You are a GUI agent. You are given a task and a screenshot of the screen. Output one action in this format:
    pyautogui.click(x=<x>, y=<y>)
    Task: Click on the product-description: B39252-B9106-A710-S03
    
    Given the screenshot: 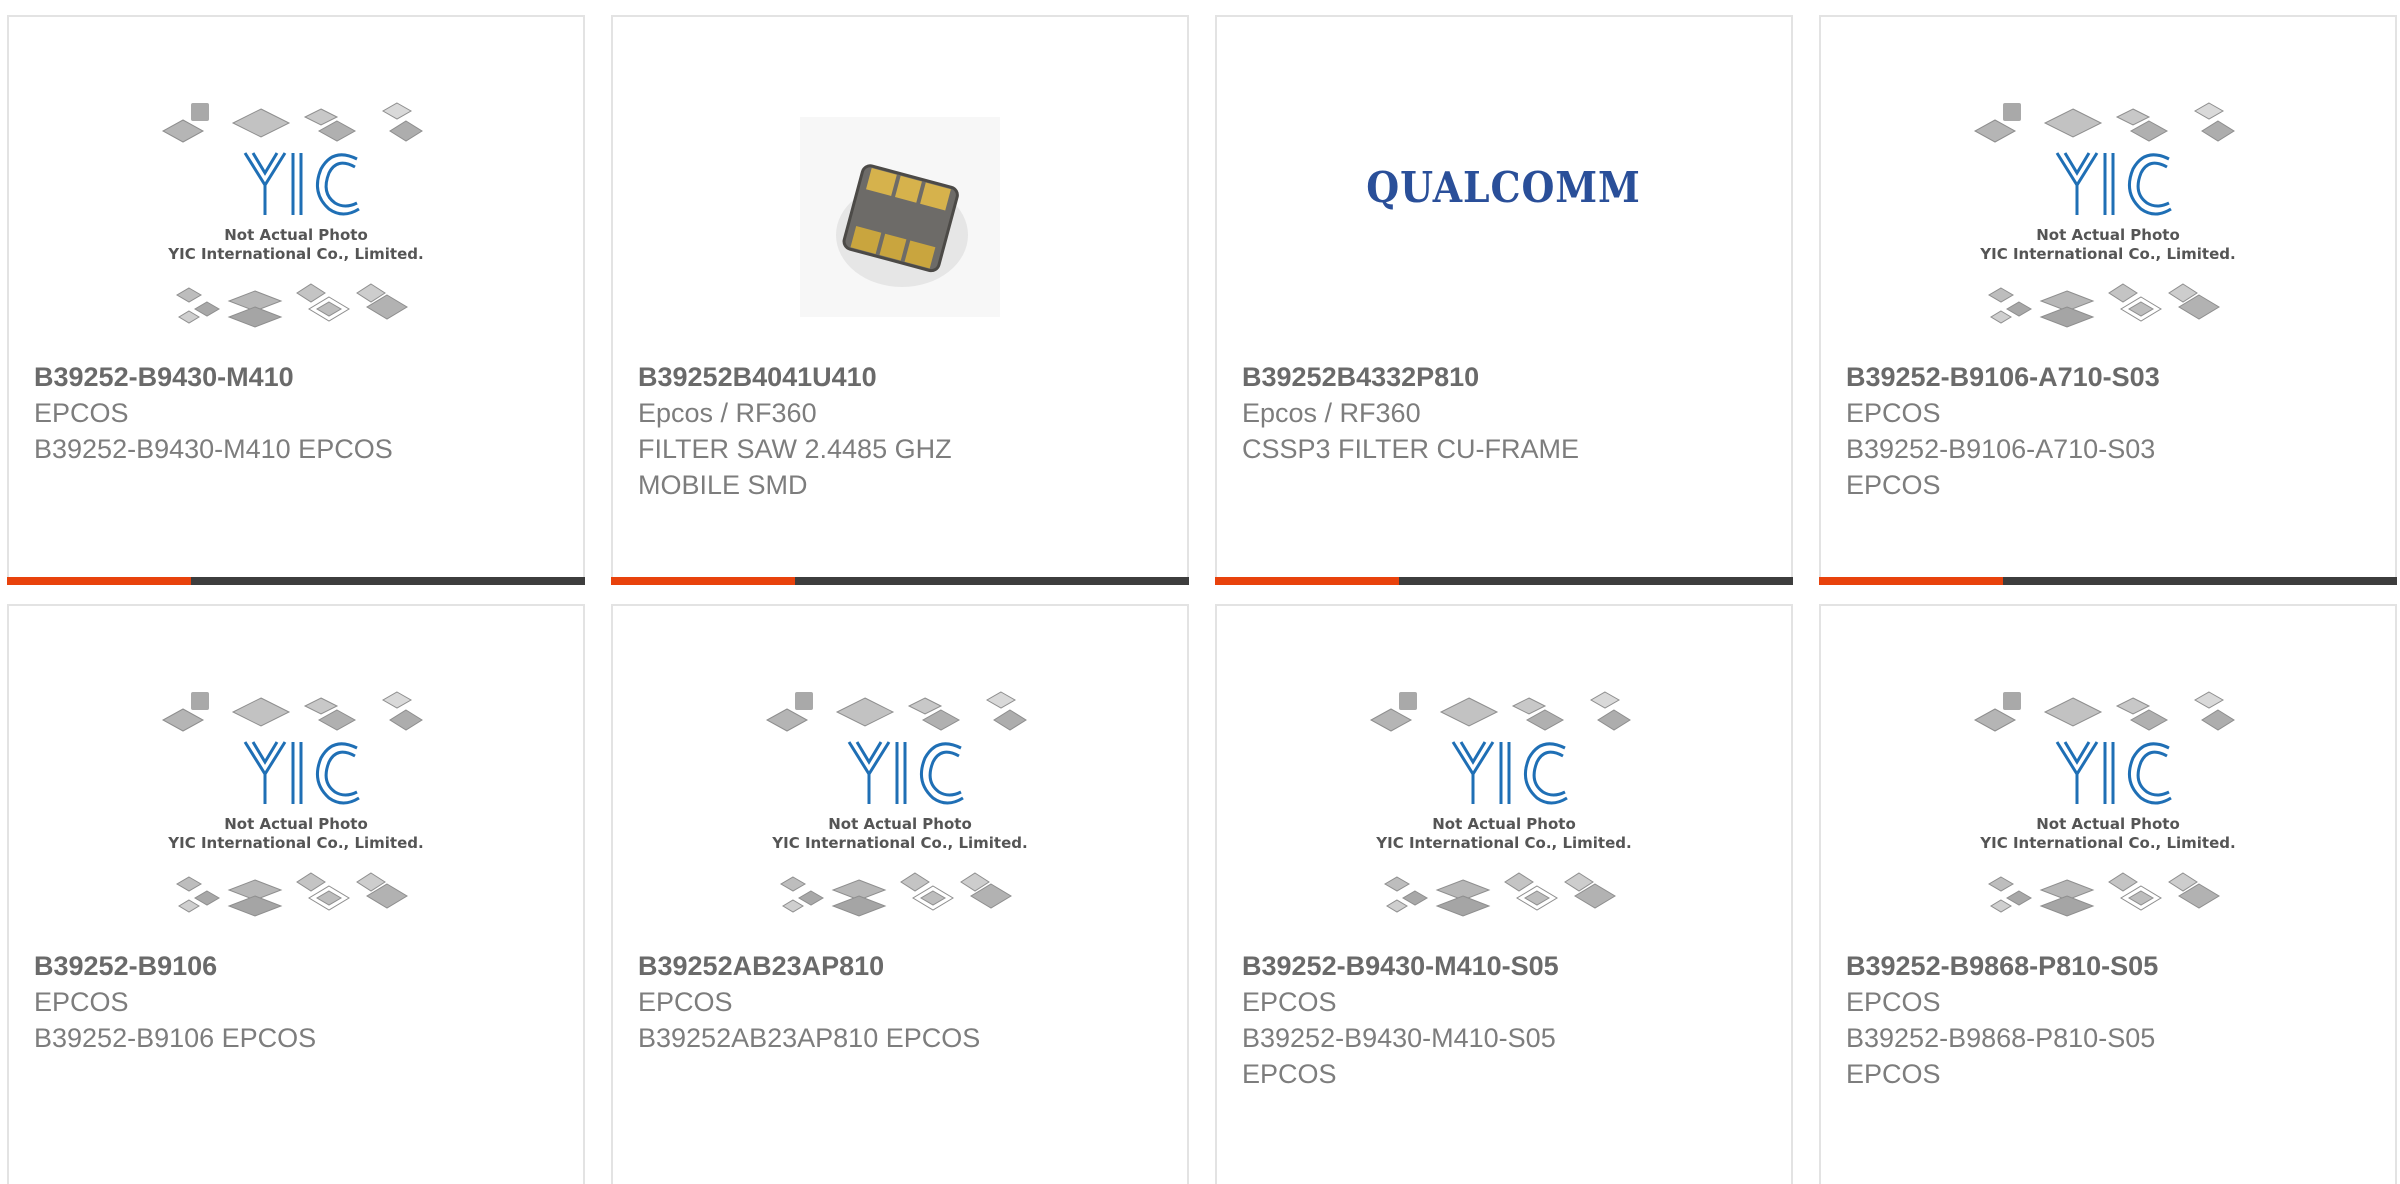 What is the action you would take?
    pyautogui.click(x=2001, y=449)
    